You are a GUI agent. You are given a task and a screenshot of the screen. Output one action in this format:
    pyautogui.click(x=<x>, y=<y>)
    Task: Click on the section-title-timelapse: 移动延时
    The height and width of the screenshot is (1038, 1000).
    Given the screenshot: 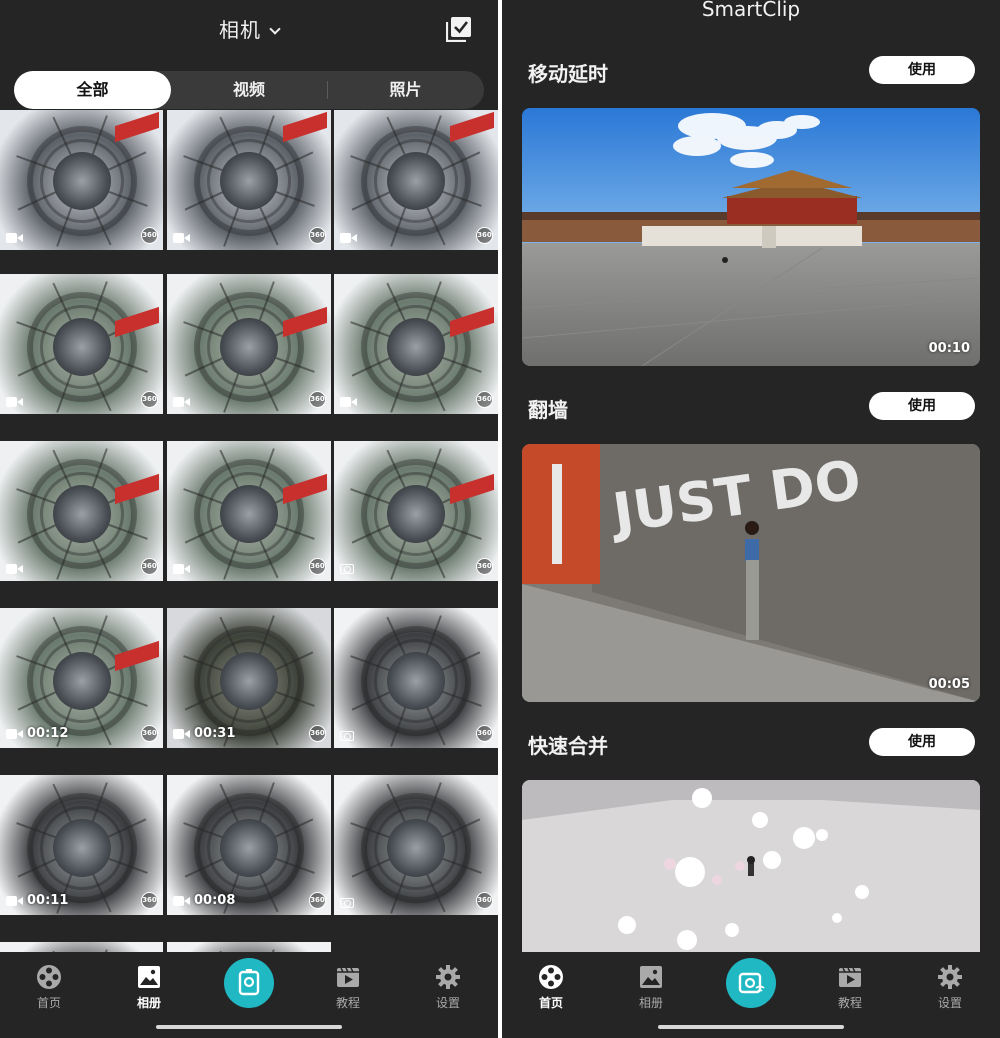 What is the action you would take?
    pyautogui.click(x=568, y=74)
    